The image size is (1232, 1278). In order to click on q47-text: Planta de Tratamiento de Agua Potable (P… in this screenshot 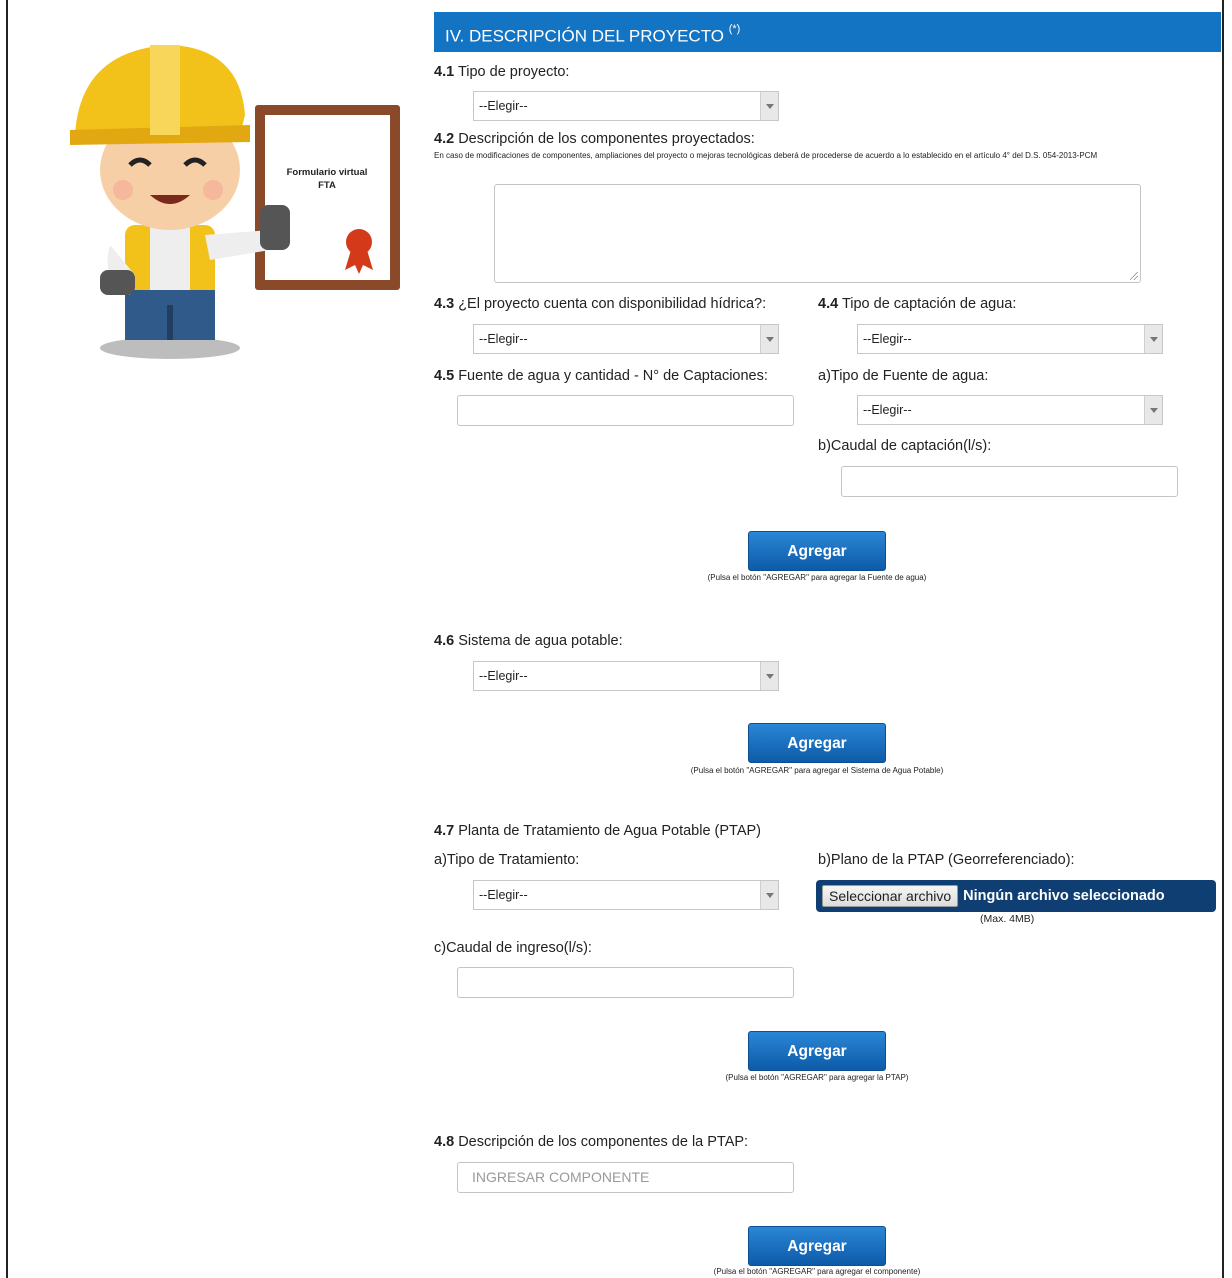, I will do `click(610, 831)`.